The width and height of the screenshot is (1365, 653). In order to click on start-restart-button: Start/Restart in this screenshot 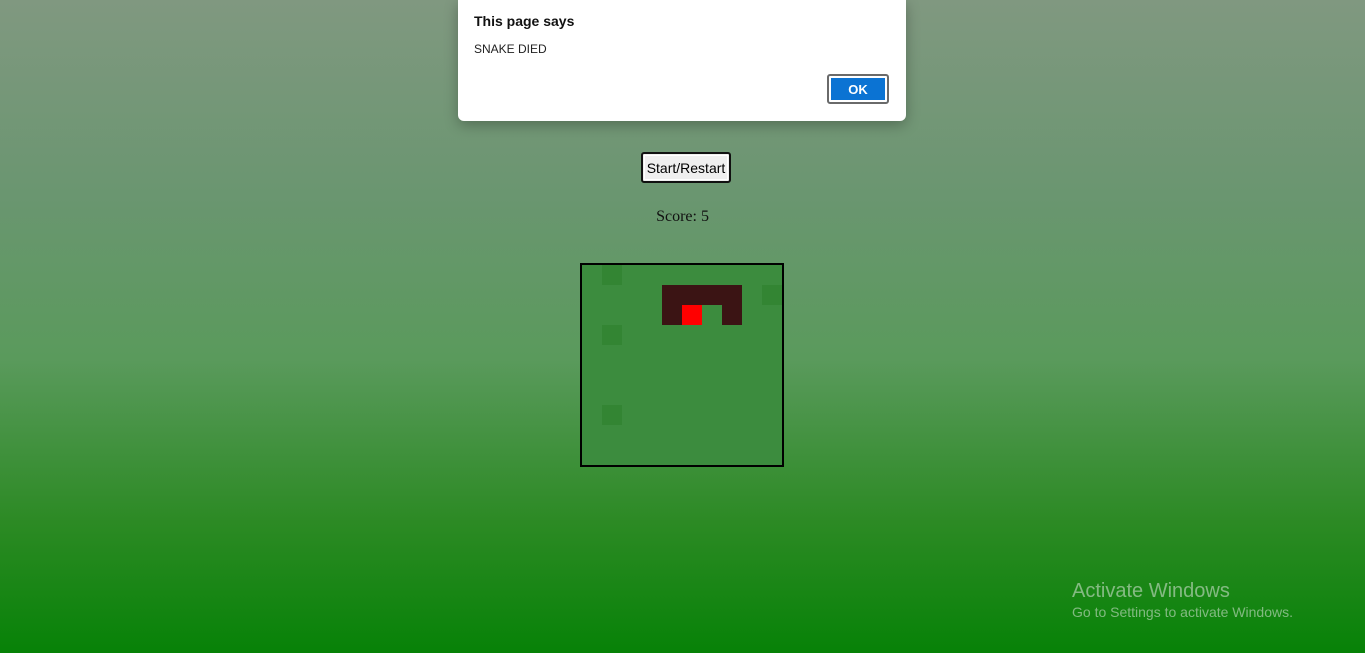, I will do `click(686, 167)`.